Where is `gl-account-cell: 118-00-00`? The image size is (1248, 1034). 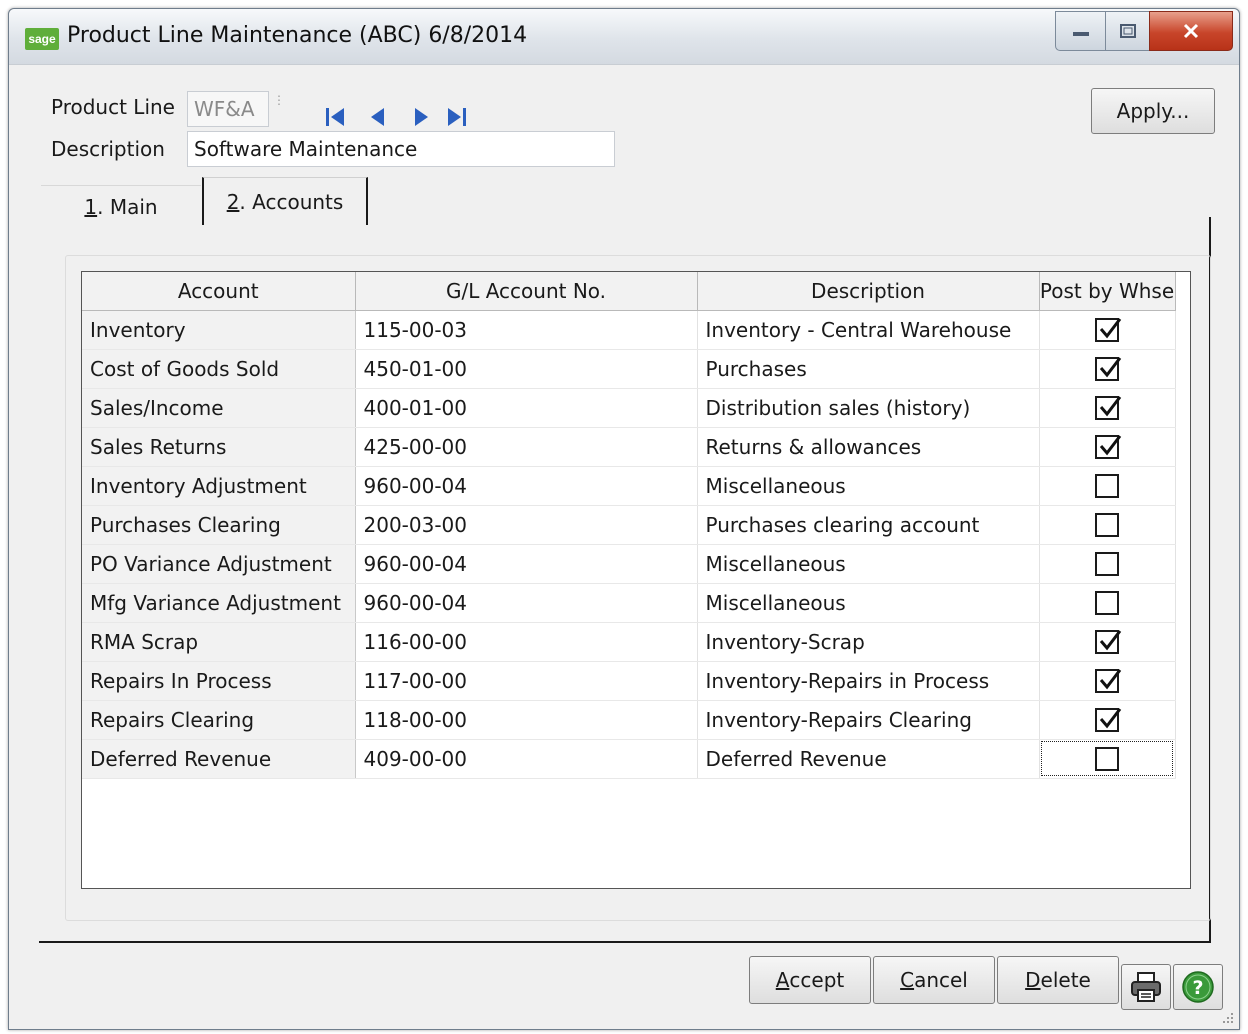 gl-account-cell: 118-00-00 is located at coordinates (526, 720).